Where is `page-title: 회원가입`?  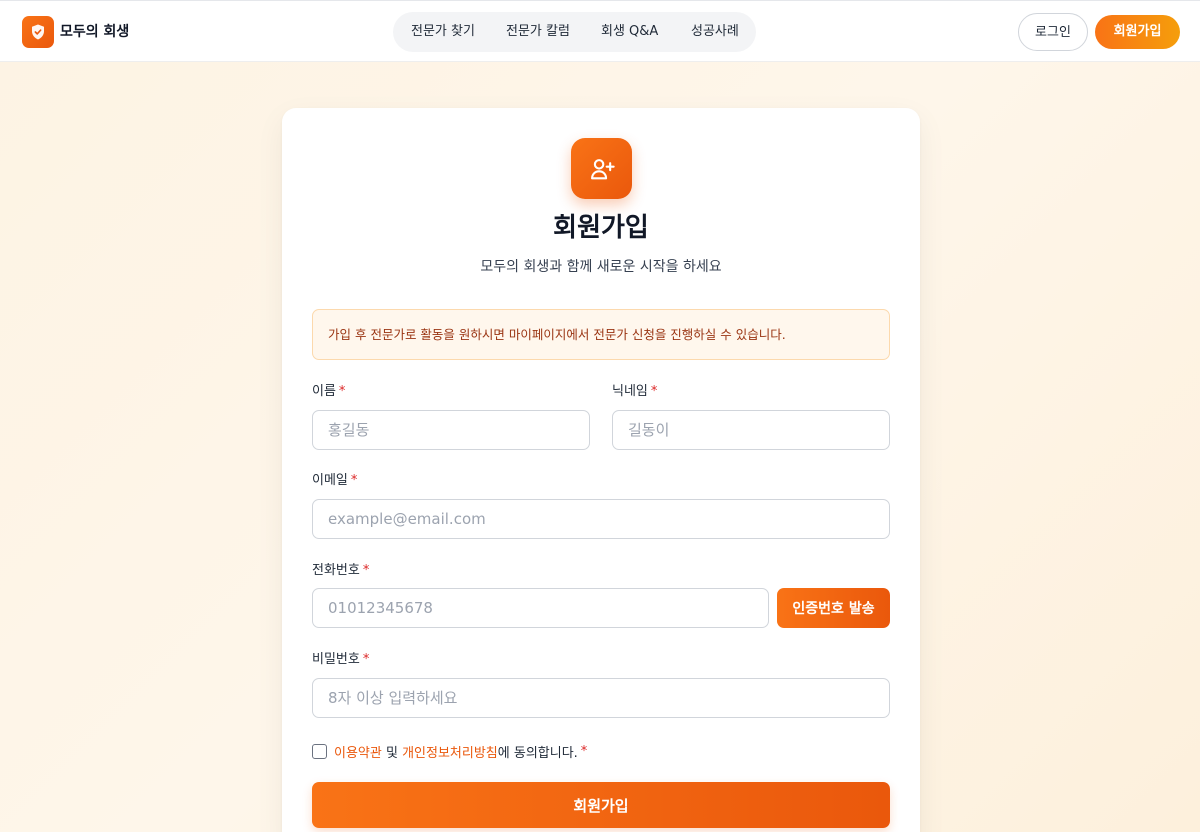
page-title: 회원가입 is located at coordinates (601, 228).